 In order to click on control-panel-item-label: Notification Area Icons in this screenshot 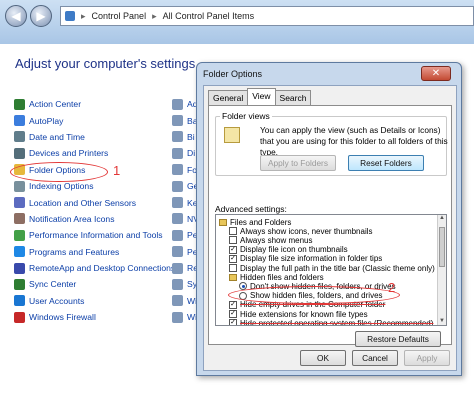, I will do `click(72, 218)`.